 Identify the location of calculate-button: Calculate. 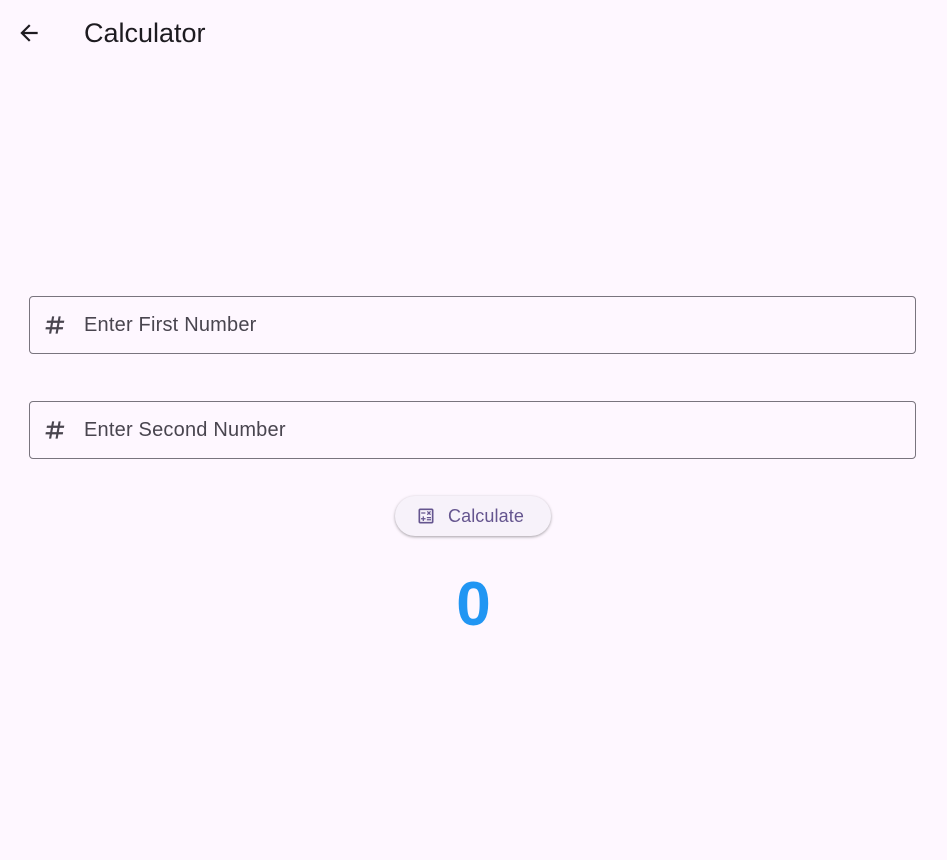
(473, 516).